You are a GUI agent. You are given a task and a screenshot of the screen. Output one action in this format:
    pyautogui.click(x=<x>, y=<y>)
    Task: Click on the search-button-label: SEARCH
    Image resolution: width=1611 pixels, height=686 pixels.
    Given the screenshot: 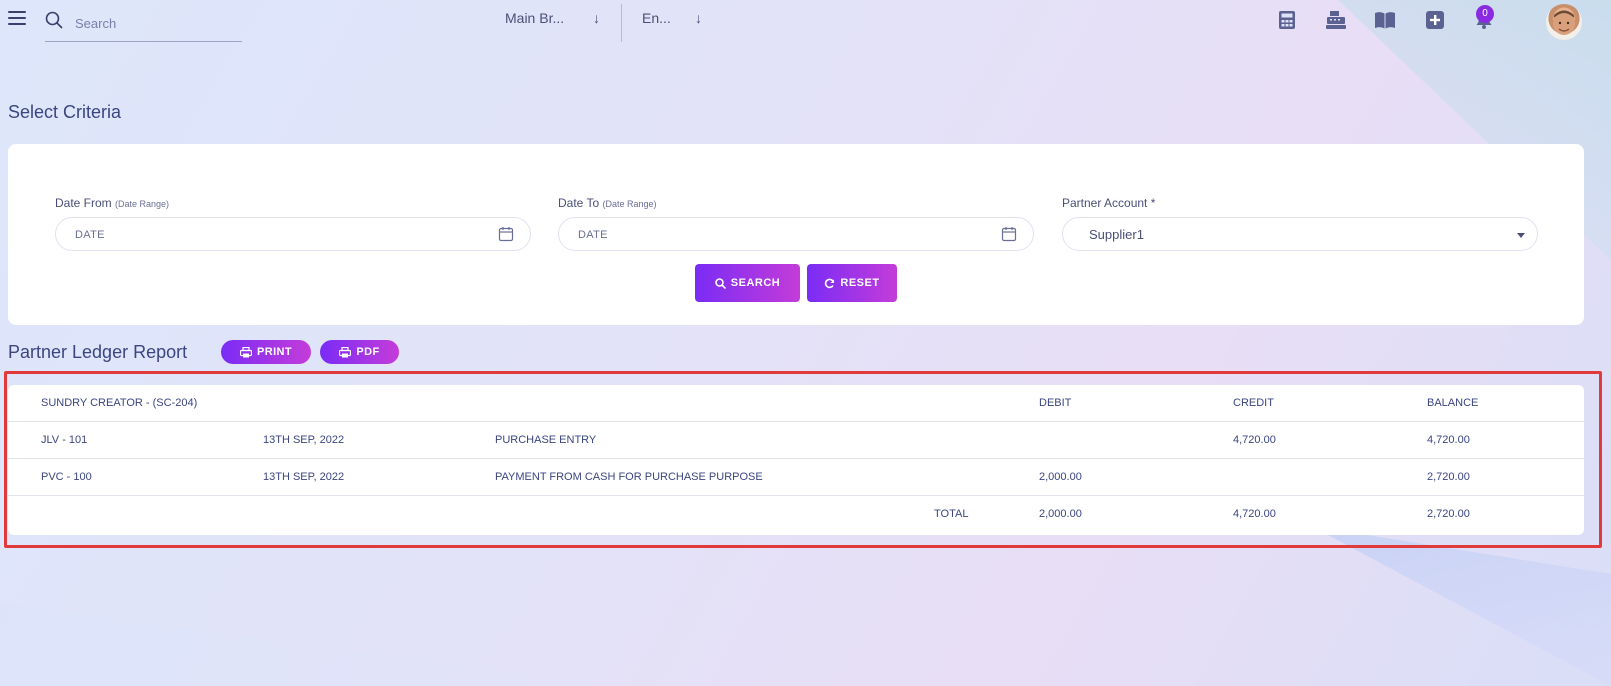 What is the action you would take?
    pyautogui.click(x=755, y=283)
    